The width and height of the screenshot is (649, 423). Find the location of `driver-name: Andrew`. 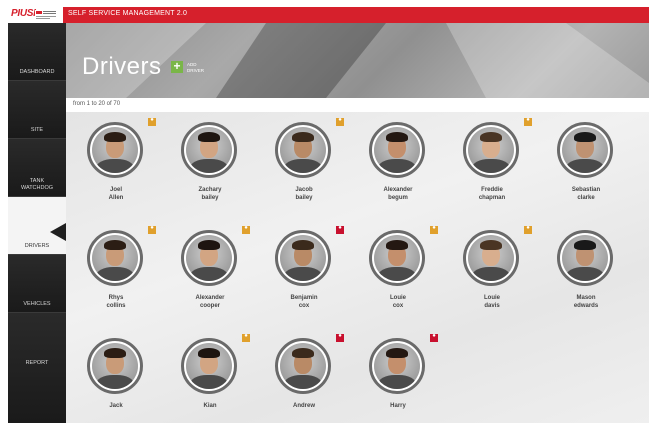

driver-name: Andrew is located at coordinates (304, 406).